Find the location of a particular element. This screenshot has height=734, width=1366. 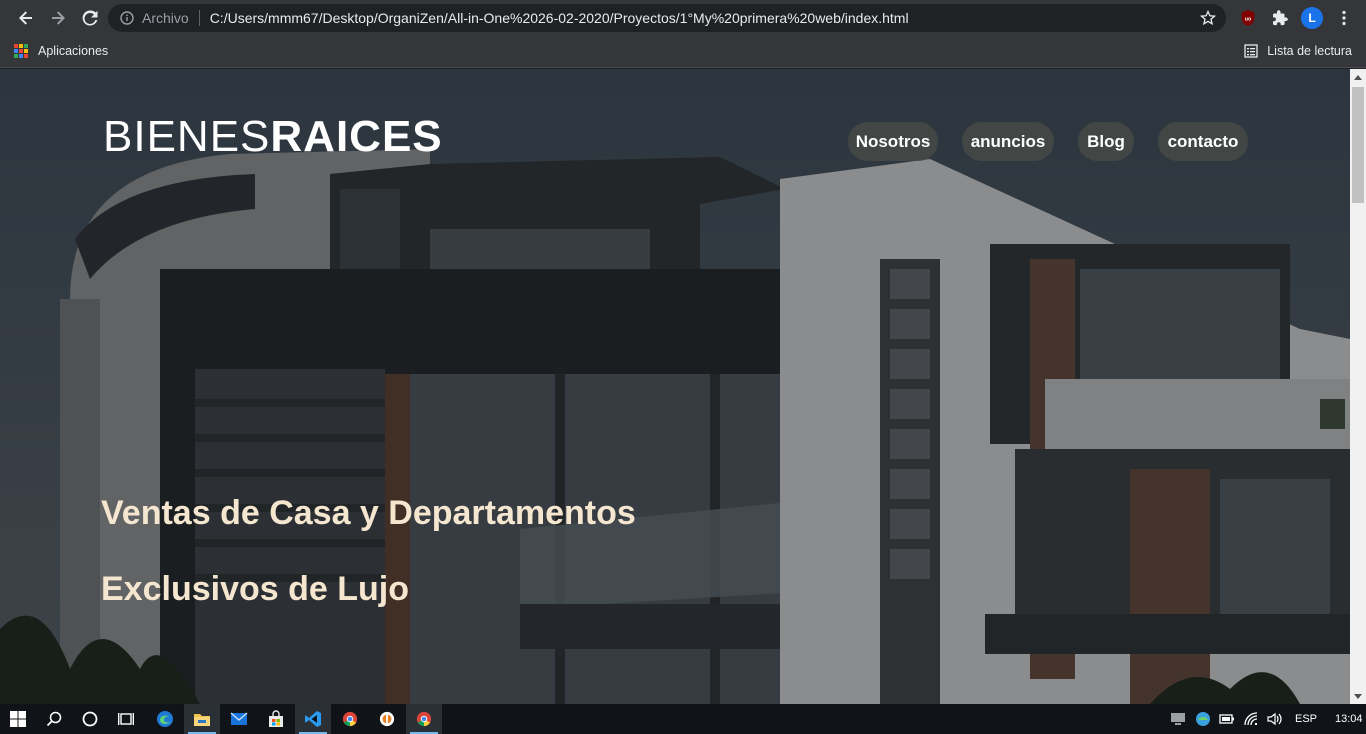

bookmark-star-icon is located at coordinates (1208, 18).